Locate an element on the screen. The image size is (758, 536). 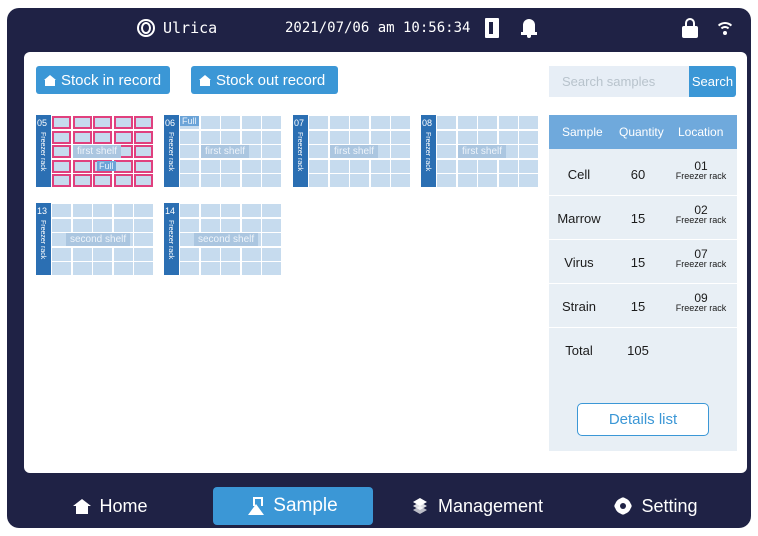
user-info: Ulrica is located at coordinates (177, 28).